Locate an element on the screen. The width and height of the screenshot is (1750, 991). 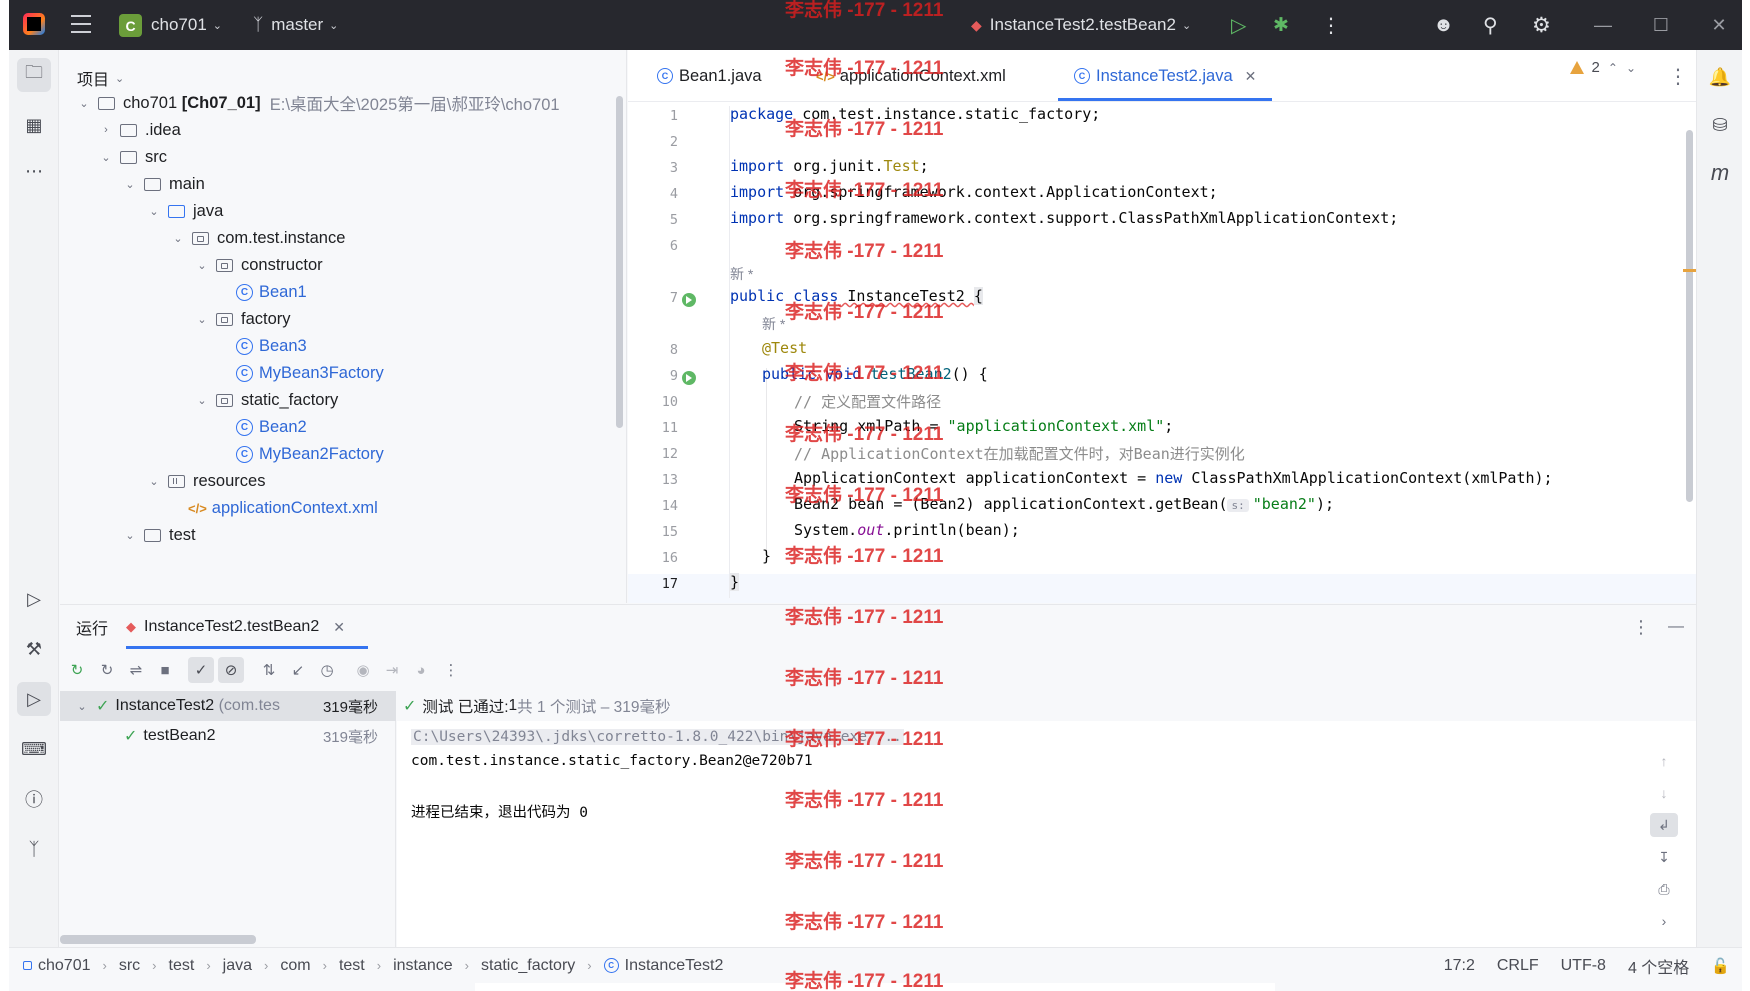
print-icon: ⎙ is located at coordinates (1664, 889).